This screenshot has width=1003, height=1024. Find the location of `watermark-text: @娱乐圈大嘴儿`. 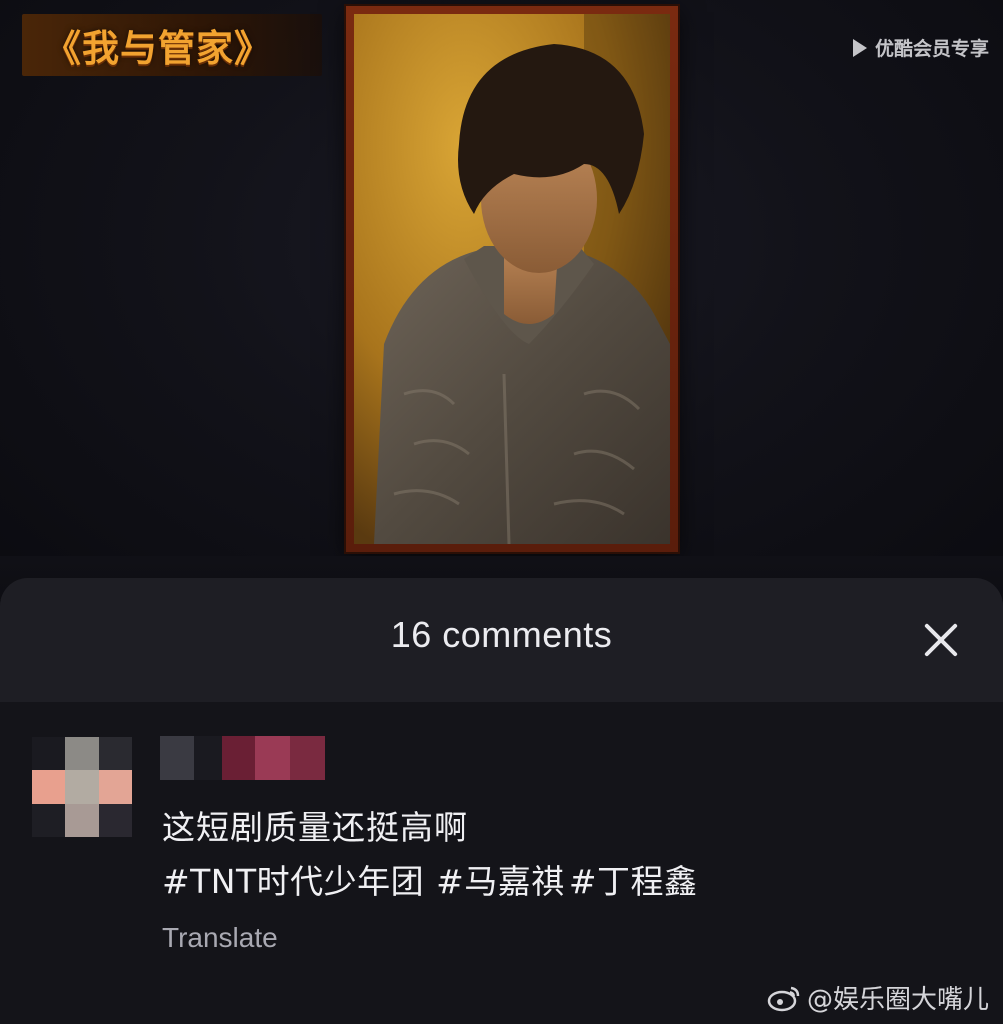

watermark-text: @娱乐圈大嘴儿 is located at coordinates (897, 1000).